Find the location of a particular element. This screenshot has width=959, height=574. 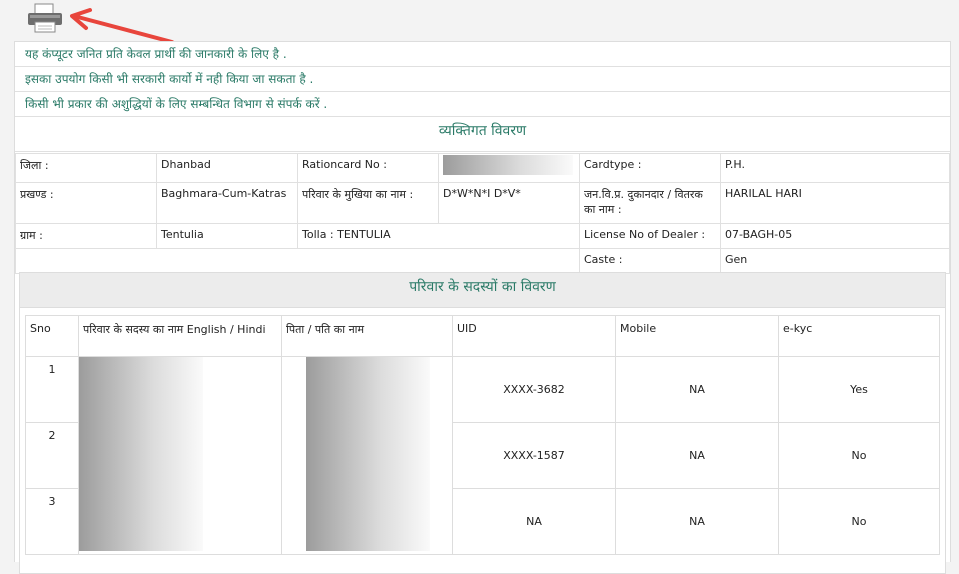

row-sno: 3 is located at coordinates (52, 521).